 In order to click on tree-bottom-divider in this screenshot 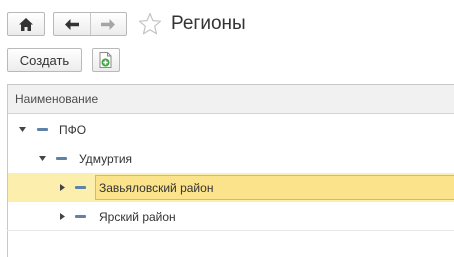, I will do `click(230, 230)`.